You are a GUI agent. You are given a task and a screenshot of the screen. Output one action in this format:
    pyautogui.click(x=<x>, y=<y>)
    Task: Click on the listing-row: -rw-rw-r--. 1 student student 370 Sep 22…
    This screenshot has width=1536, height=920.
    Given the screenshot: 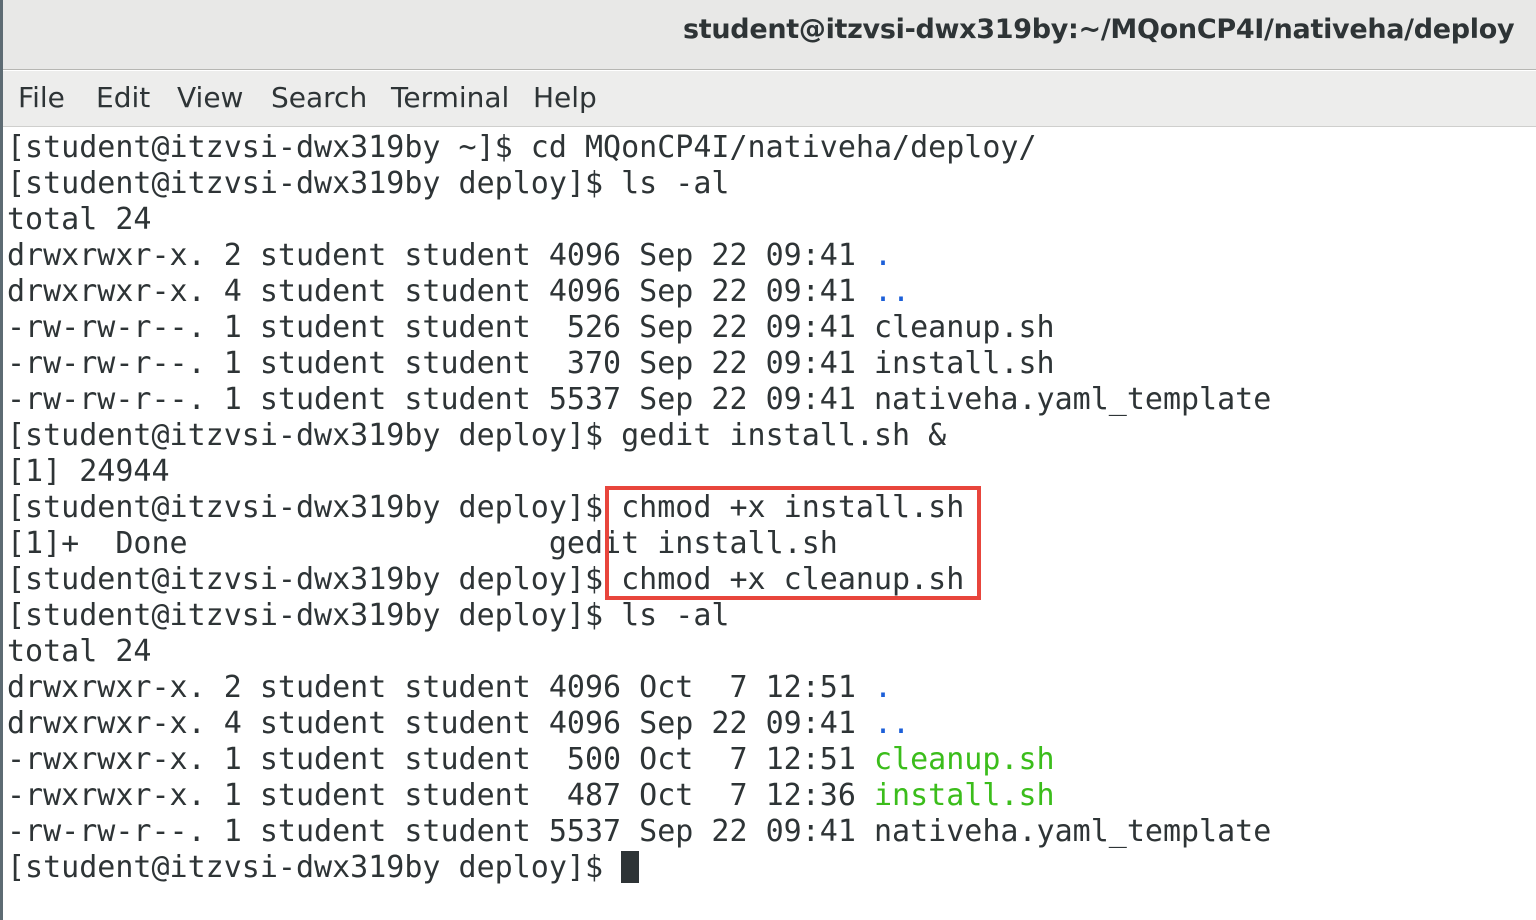 What is the action you would take?
    pyautogui.click(x=531, y=363)
    